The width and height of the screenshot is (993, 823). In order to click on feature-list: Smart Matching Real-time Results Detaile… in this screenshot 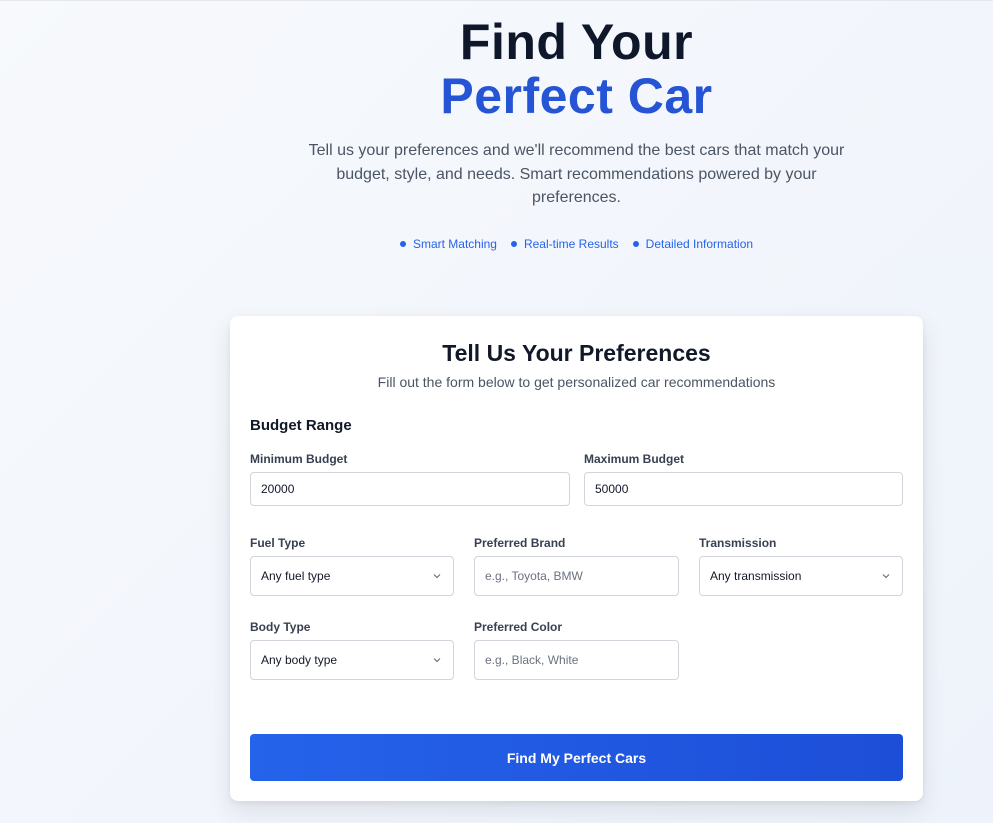, I will do `click(496, 244)`.